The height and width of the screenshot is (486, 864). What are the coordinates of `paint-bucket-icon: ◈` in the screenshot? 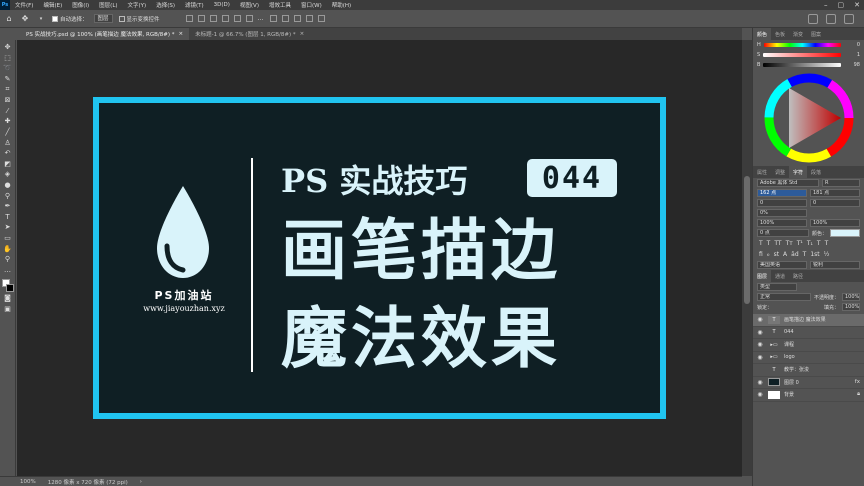 It's located at (8, 174).